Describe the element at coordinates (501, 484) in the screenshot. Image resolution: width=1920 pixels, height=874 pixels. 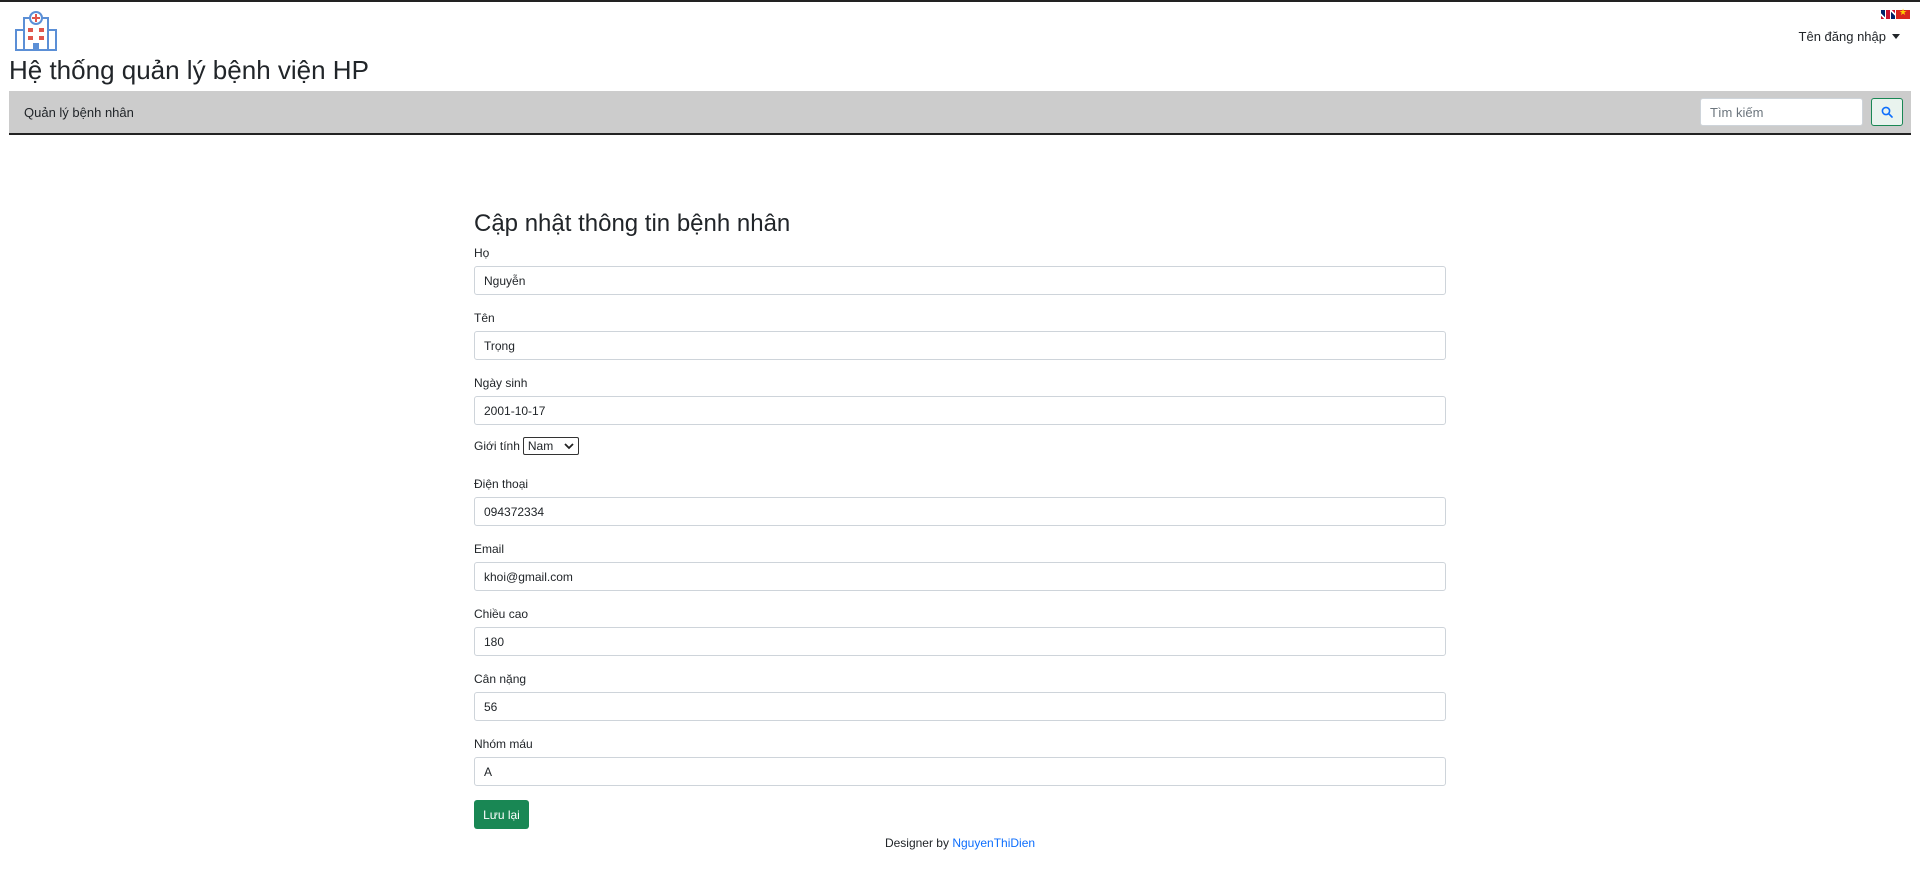
I see `phone-label: Điện thoại` at that location.